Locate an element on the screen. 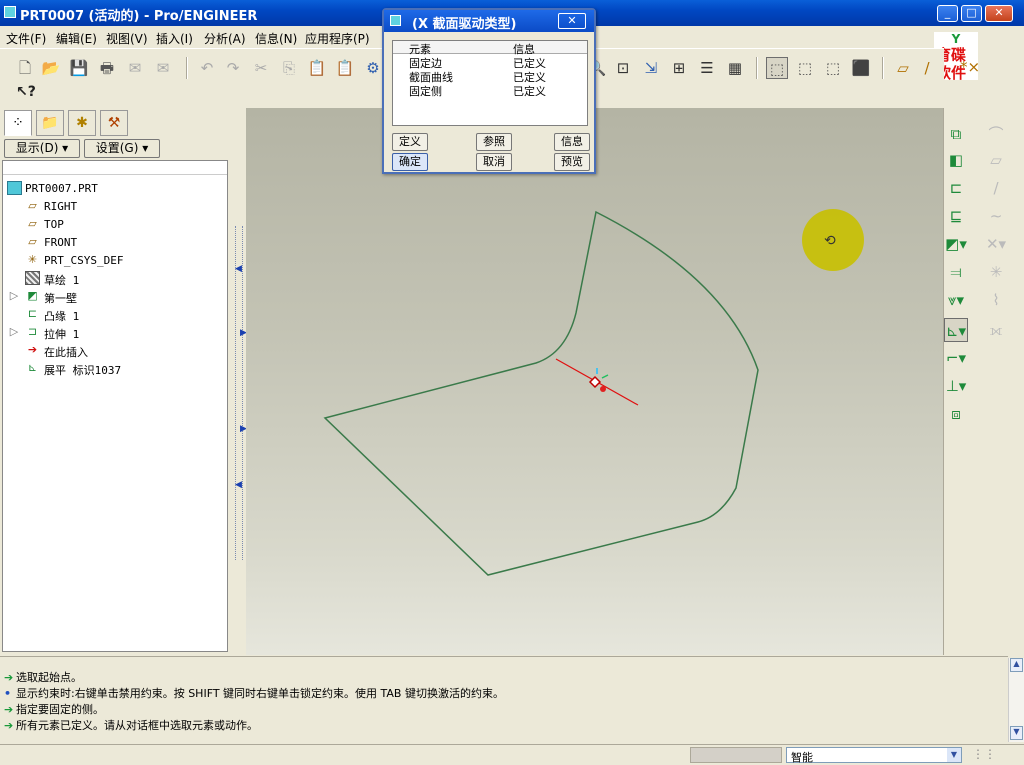  wireframe-icon: ⬚ is located at coordinates (777, 68).